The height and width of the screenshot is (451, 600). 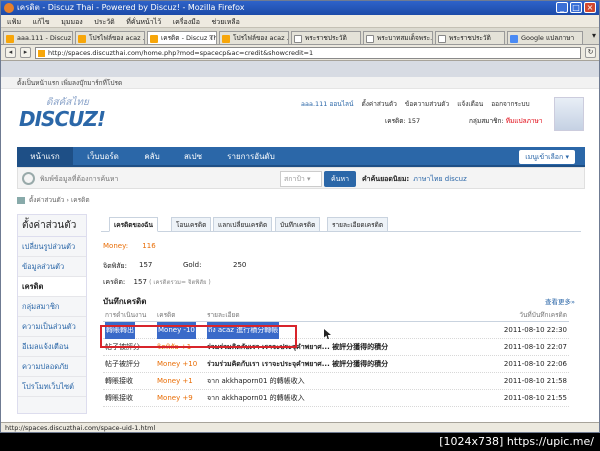 I want to click on nav-home: หน้าแรก, so click(x=45, y=157).